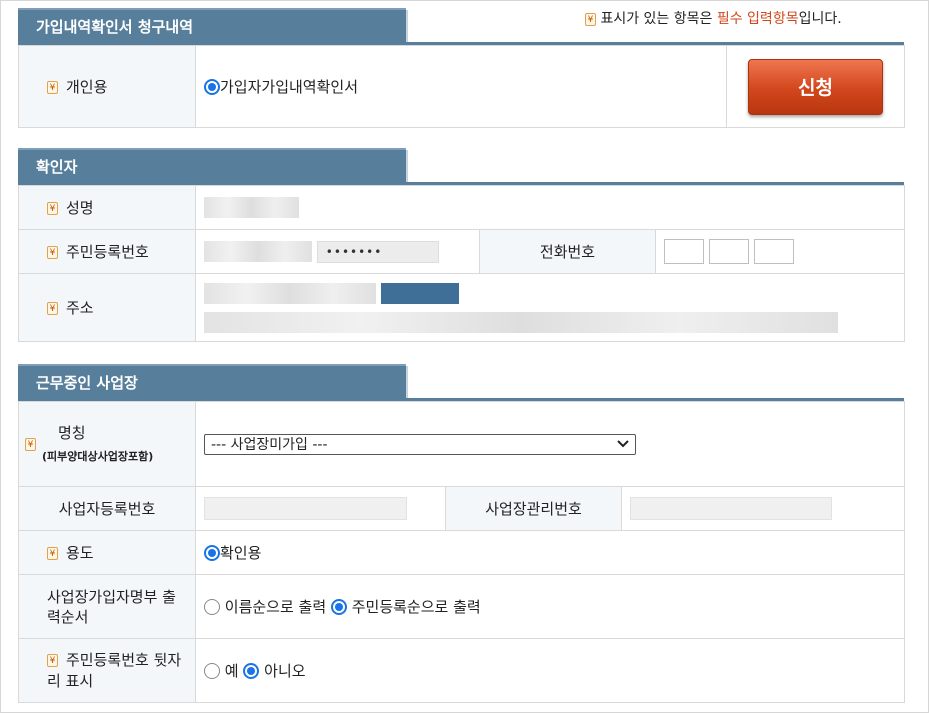  What do you see at coordinates (567, 251) in the screenshot?
I see `phone-label-cell: 전화번호` at bounding box center [567, 251].